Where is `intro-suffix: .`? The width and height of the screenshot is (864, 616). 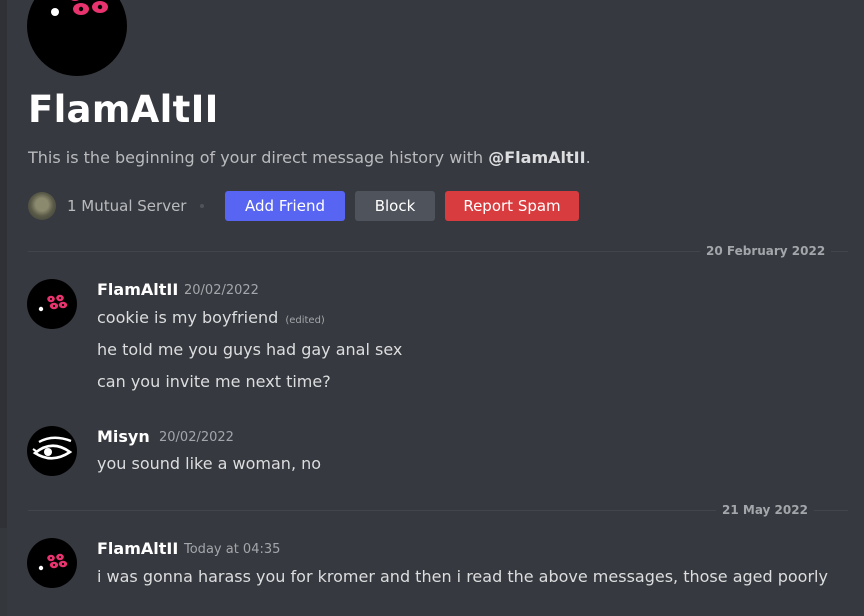
intro-suffix: . is located at coordinates (588, 157).